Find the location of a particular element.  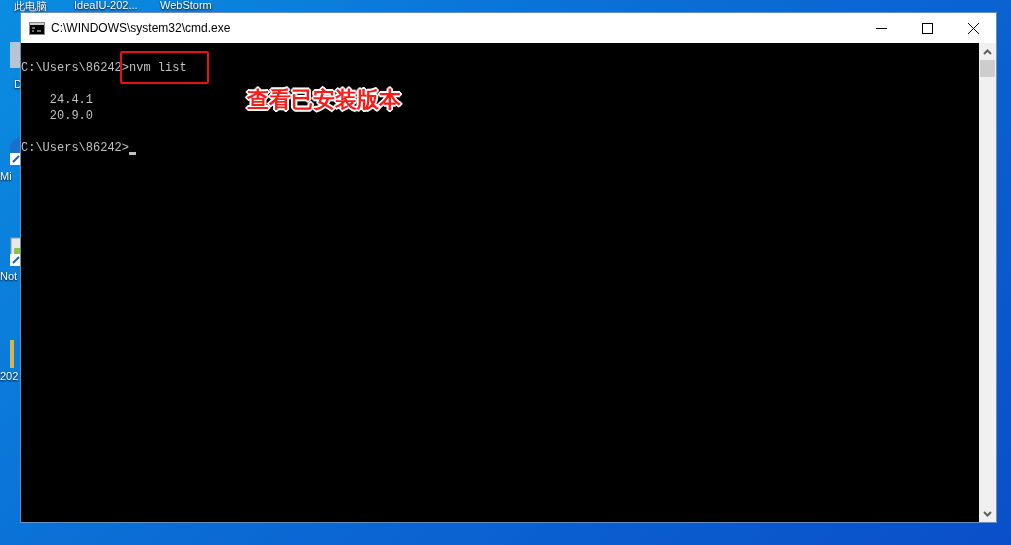

scrollbar-thumb is located at coordinates (987, 68).